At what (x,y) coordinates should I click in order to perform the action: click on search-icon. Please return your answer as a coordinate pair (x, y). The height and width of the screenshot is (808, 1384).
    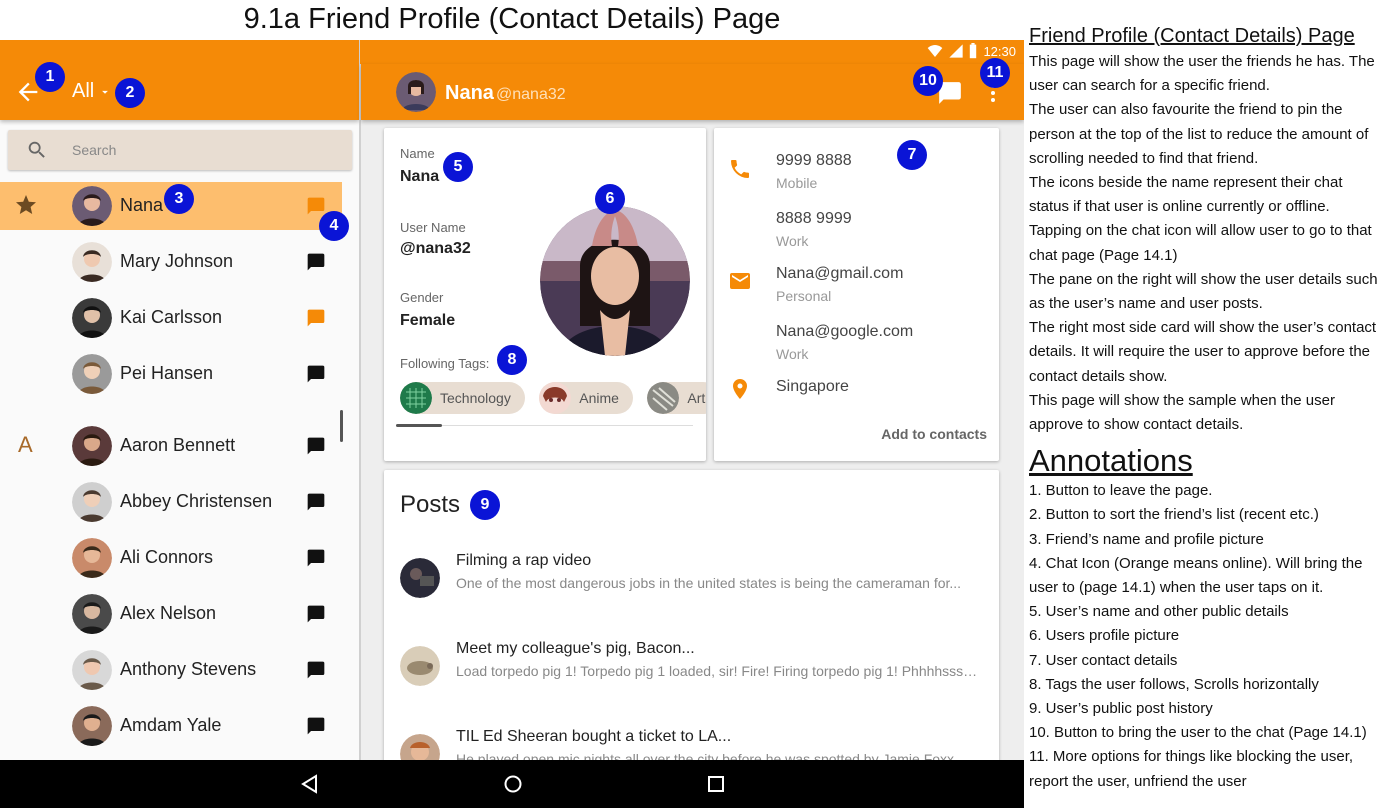
    Looking at the image, I should click on (36, 149).